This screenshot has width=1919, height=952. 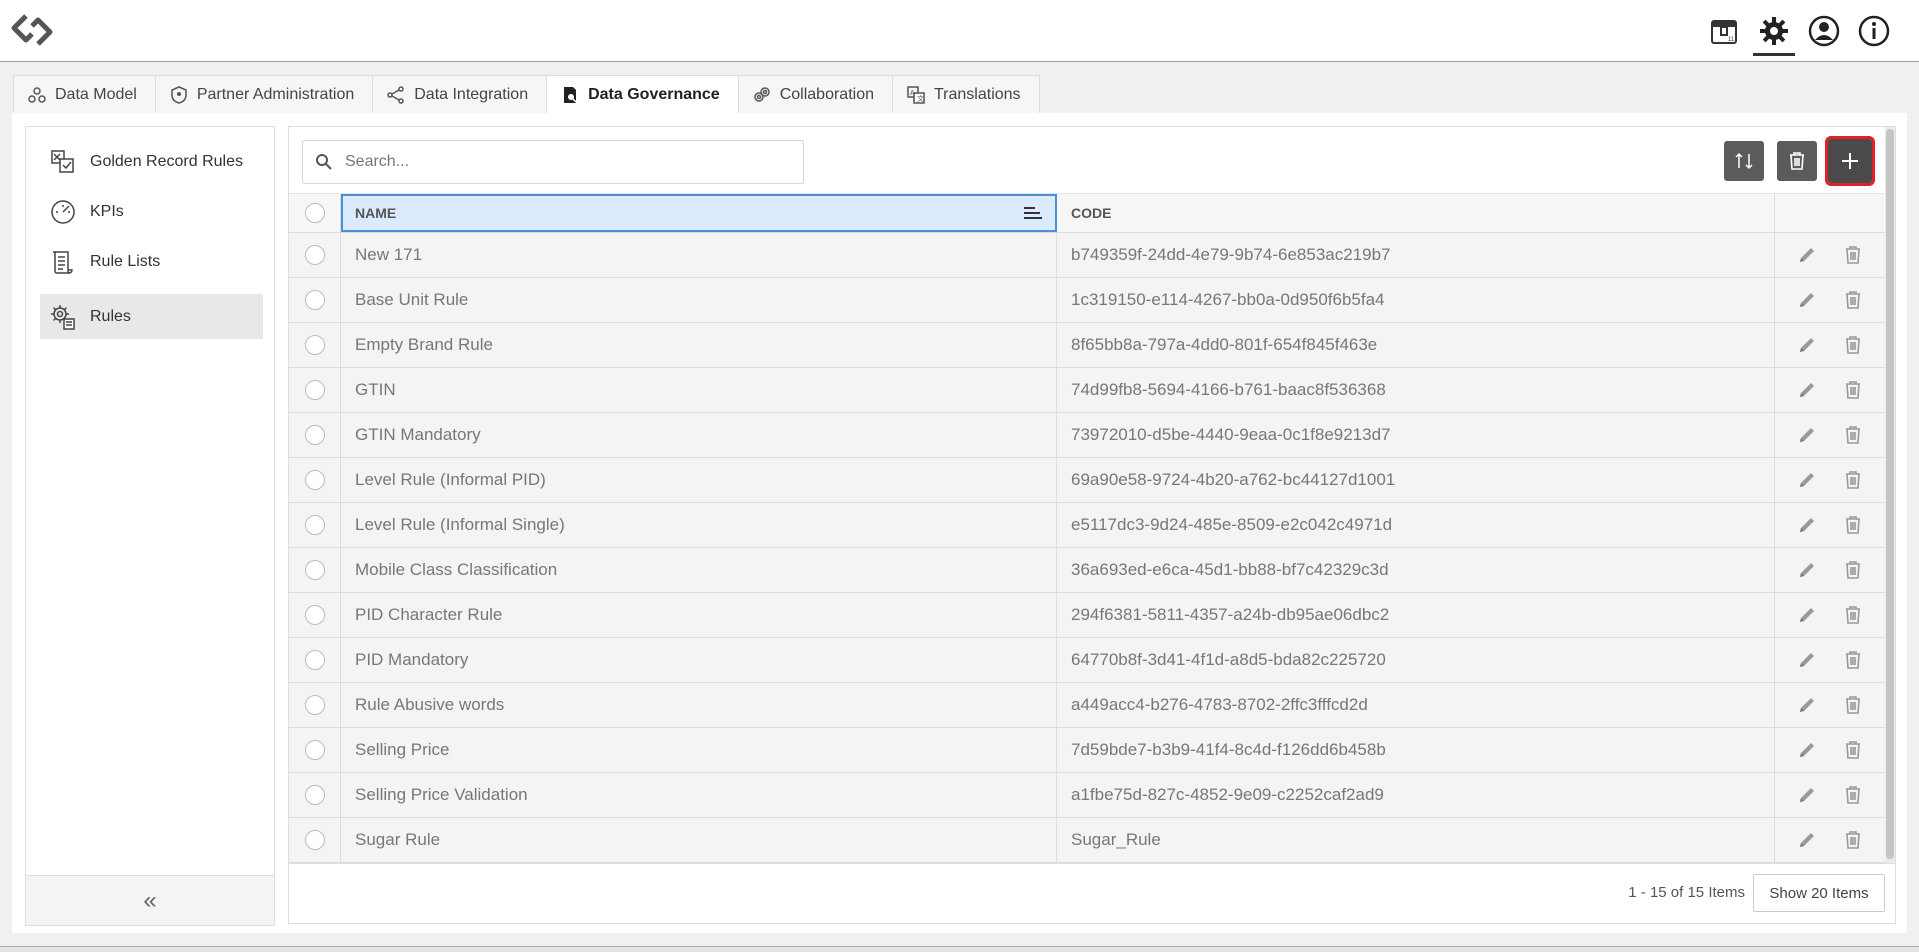 What do you see at coordinates (1797, 161) in the screenshot?
I see `delete-all-button` at bounding box center [1797, 161].